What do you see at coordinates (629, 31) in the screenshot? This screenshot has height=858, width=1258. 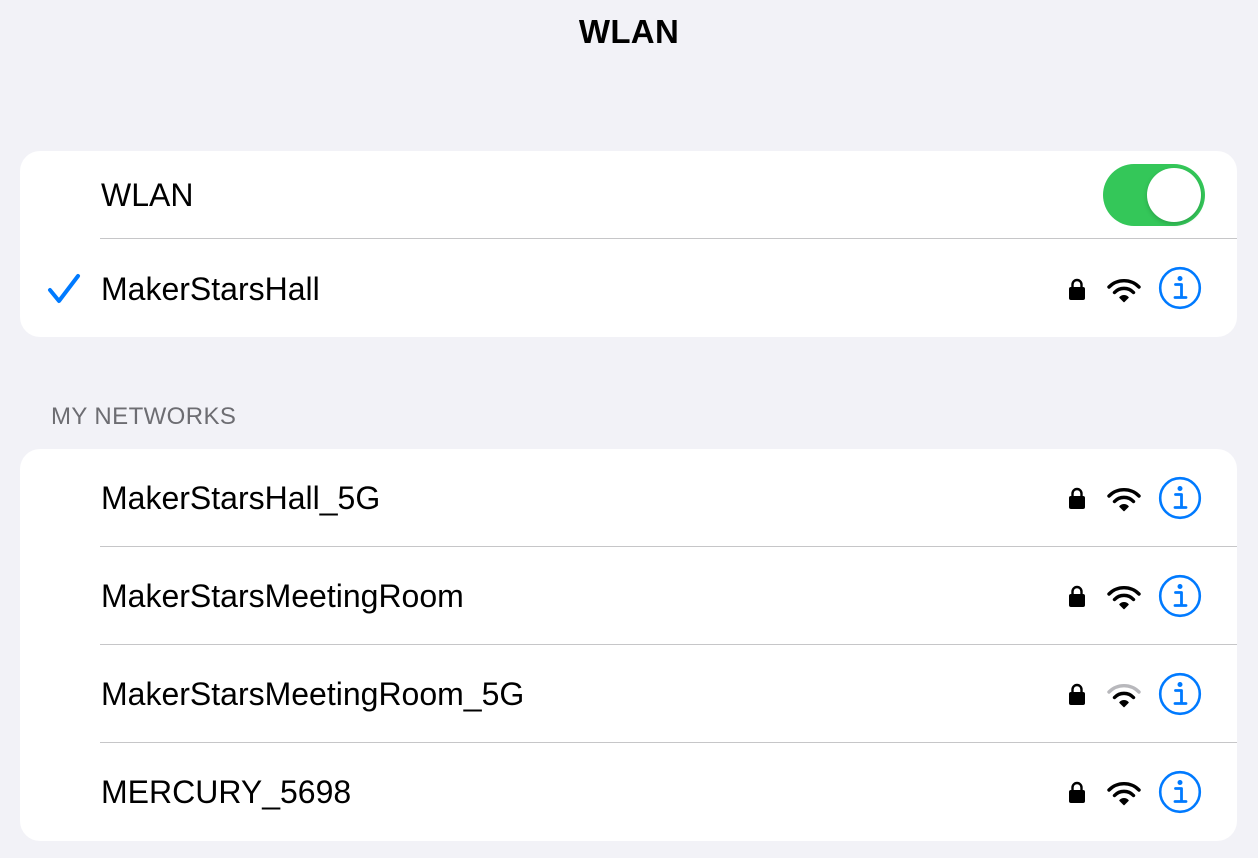 I see `page-title: WLAN` at bounding box center [629, 31].